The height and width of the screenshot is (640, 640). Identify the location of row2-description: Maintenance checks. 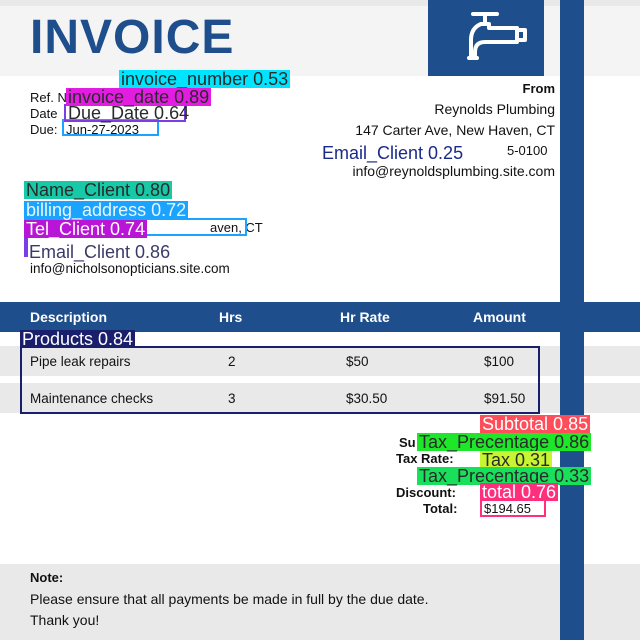
(92, 398).